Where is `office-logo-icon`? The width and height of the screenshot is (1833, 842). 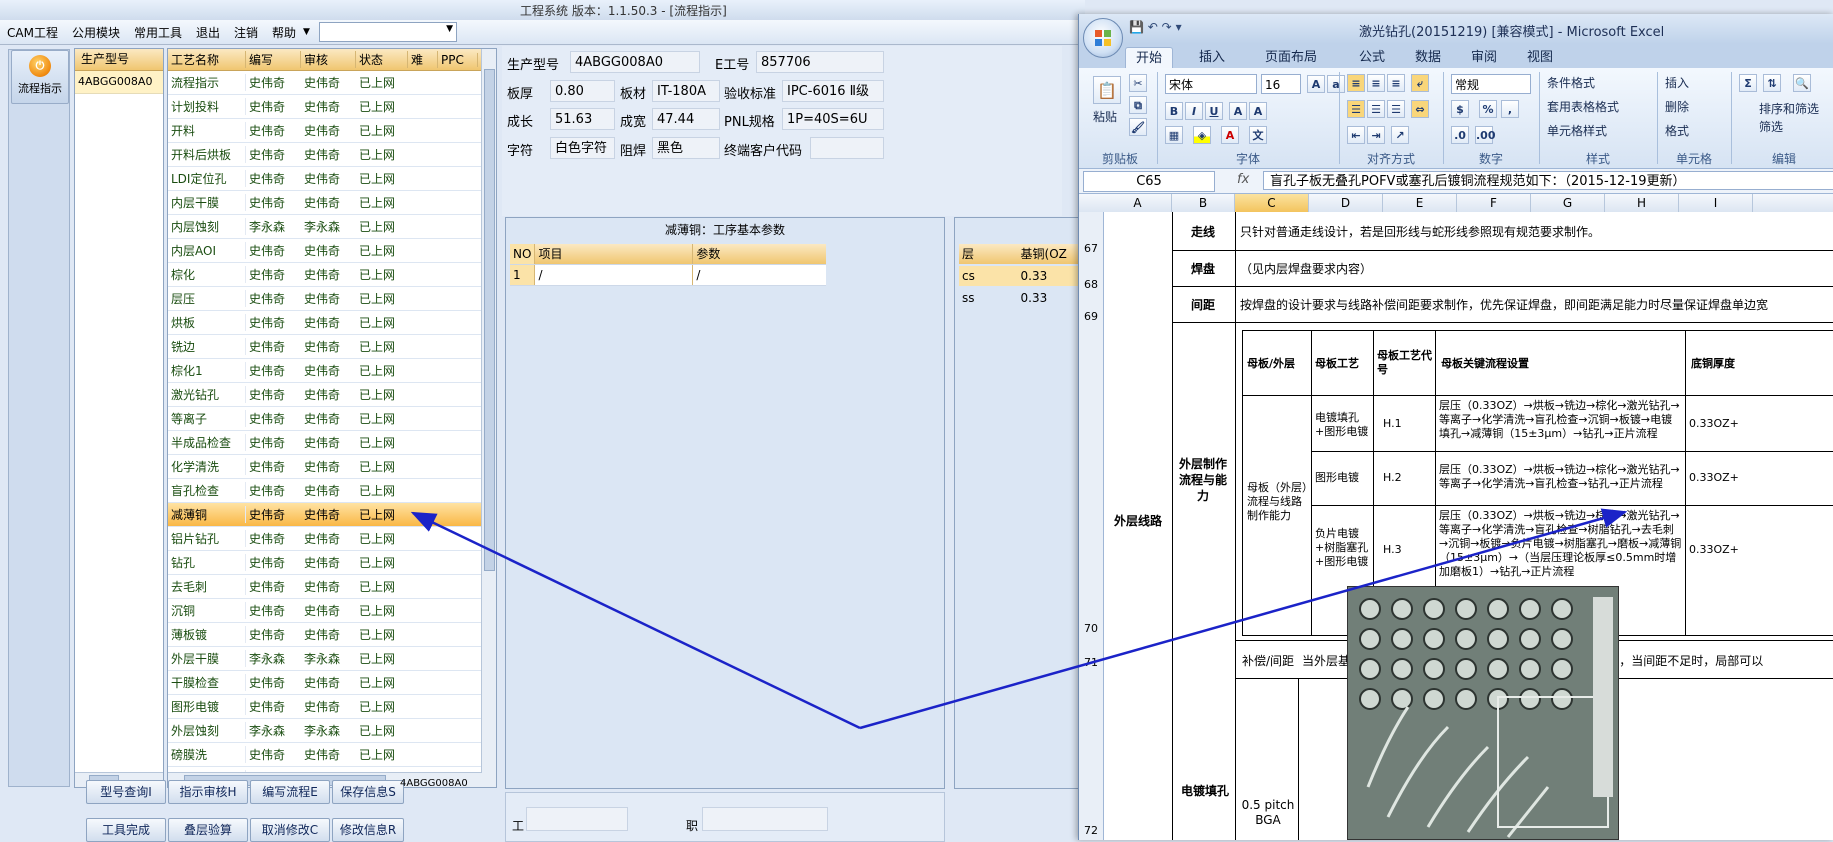 office-logo-icon is located at coordinates (1103, 38).